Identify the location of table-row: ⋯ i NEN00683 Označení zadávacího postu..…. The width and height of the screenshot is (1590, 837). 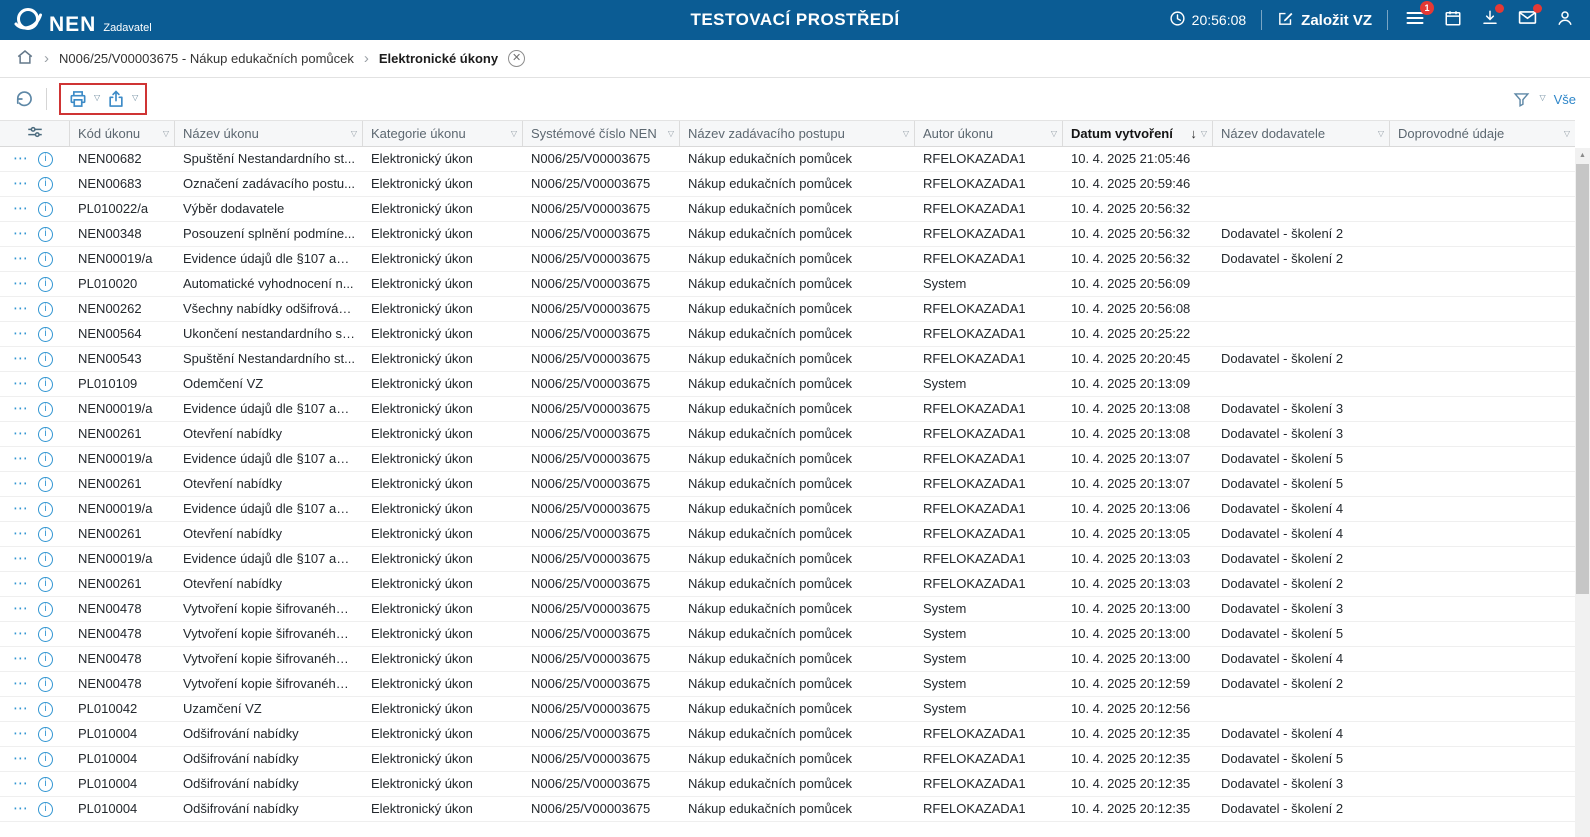
(787, 184).